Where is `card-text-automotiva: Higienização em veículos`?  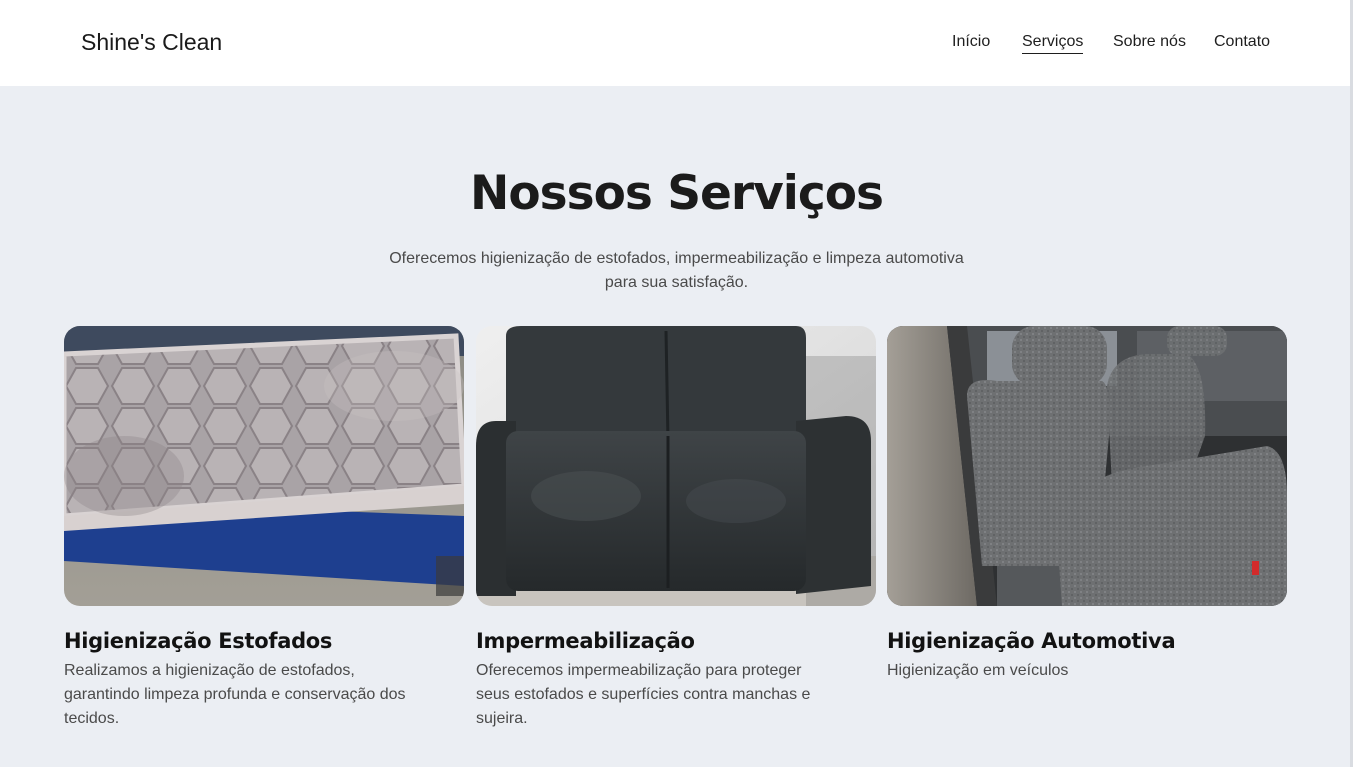 card-text-automotiva: Higienização em veículos is located at coordinates (978, 670).